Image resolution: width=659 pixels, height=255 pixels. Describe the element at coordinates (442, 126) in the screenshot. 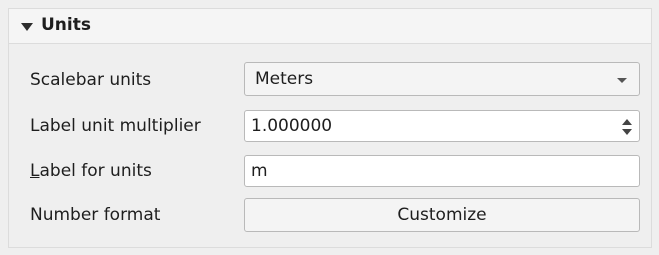

I see `label-unit-multiplier-spinbox: 1.000000` at that location.